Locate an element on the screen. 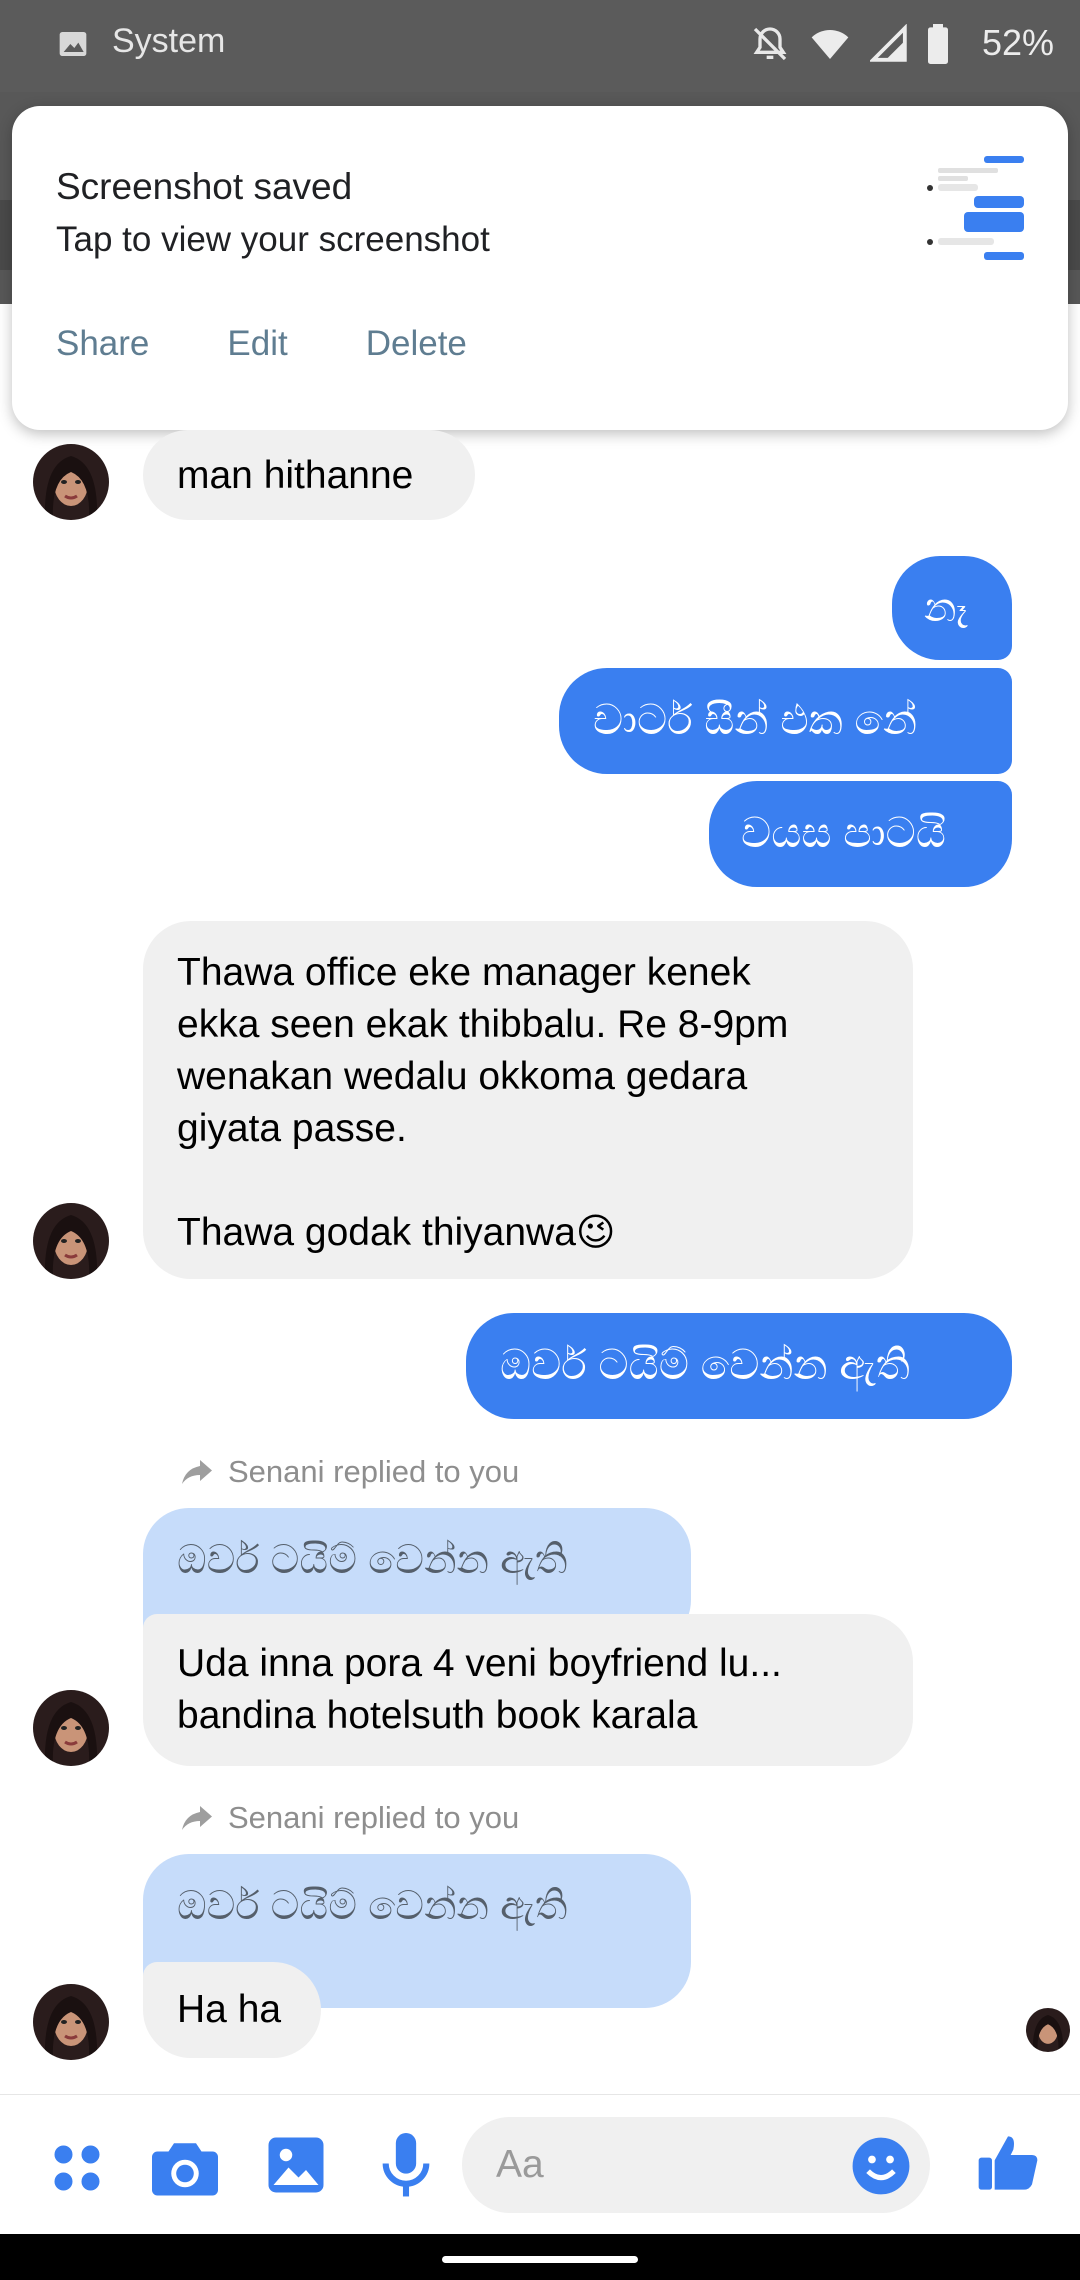  battery-percentage: 52% is located at coordinates (1017, 42).